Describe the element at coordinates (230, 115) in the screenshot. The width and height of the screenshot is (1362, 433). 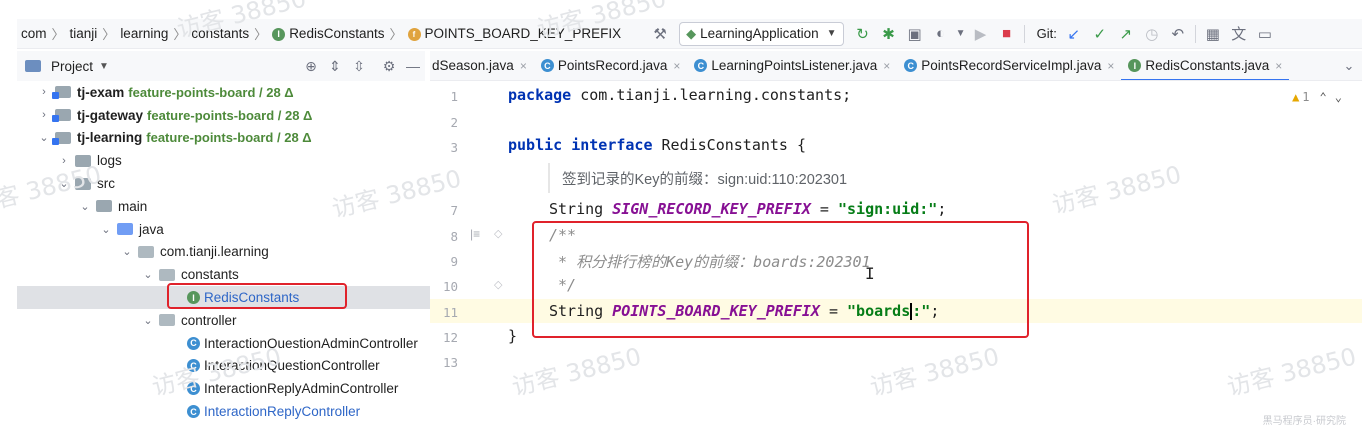
I see `git-branch-label: feature-points-board / 28 Δ` at that location.